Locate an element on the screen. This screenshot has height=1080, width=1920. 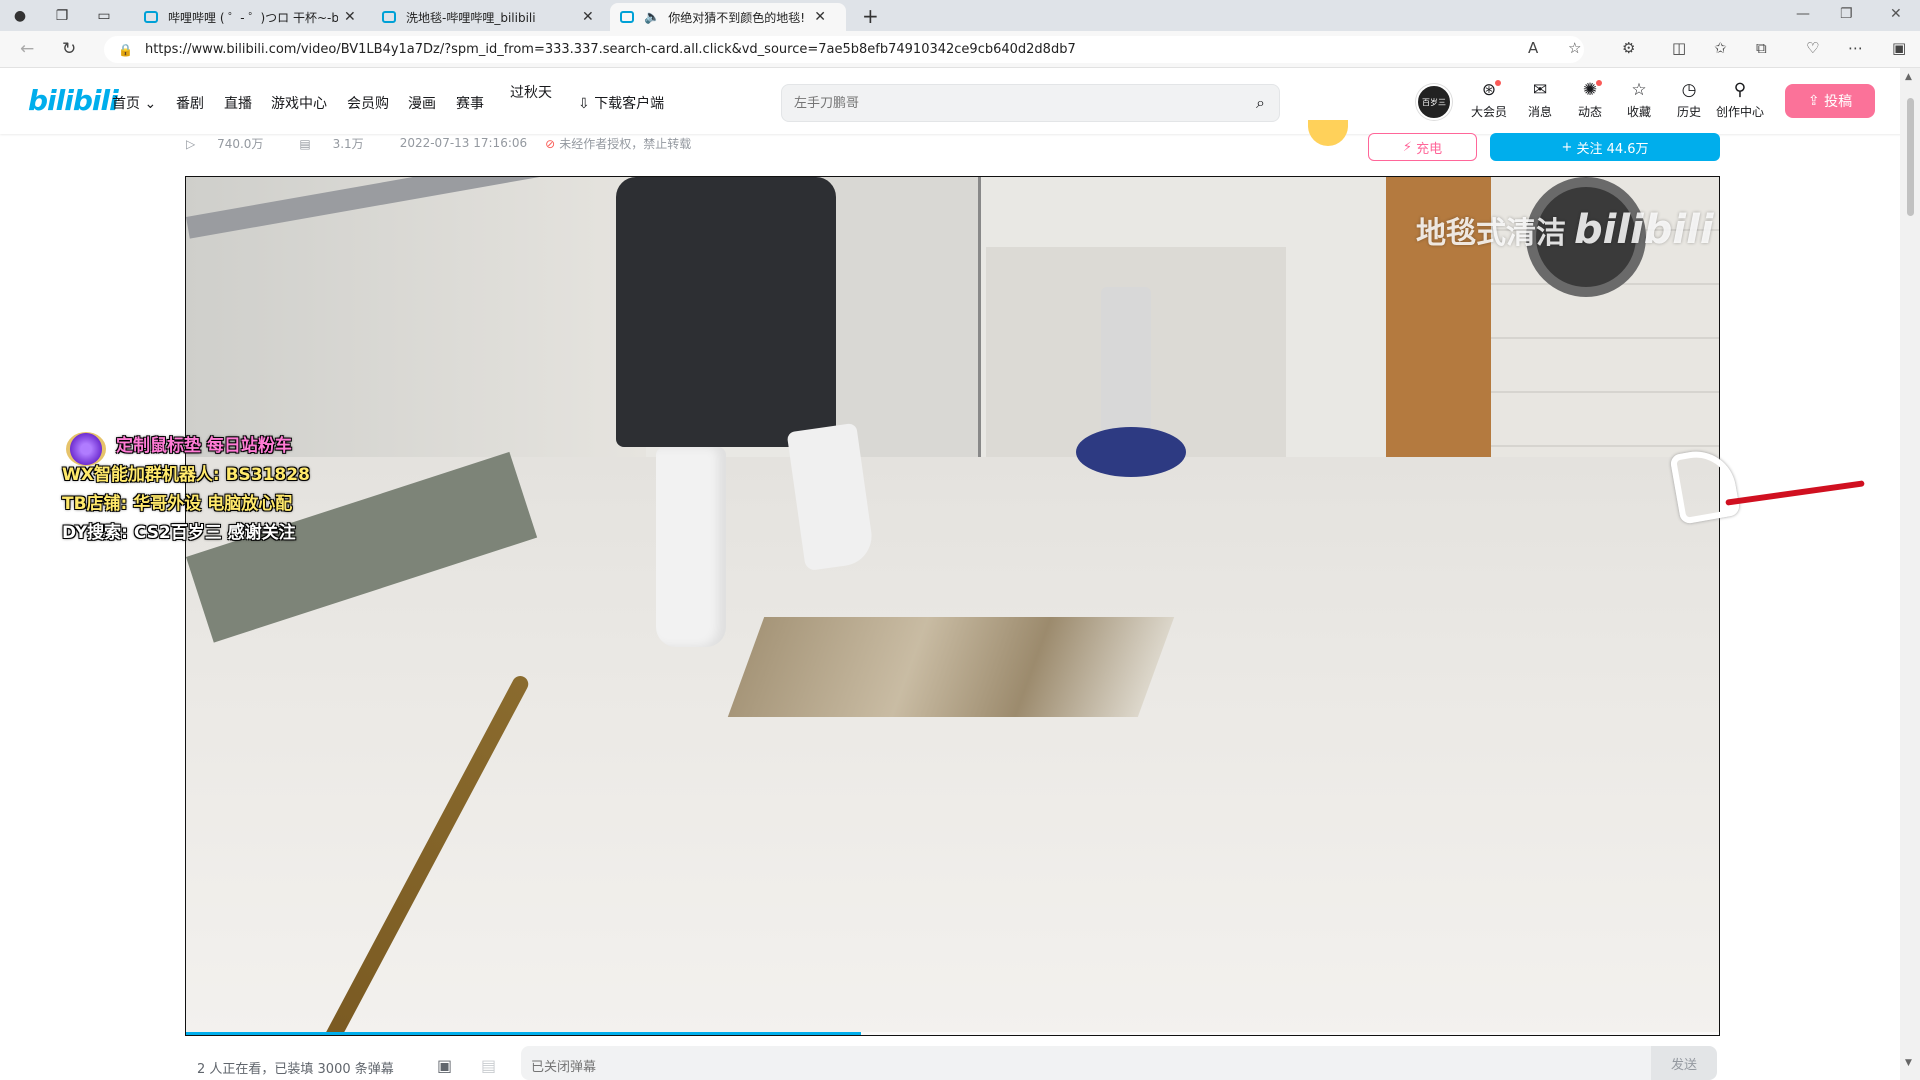
speaker-icon: 🔈 is located at coordinates (652, 17).